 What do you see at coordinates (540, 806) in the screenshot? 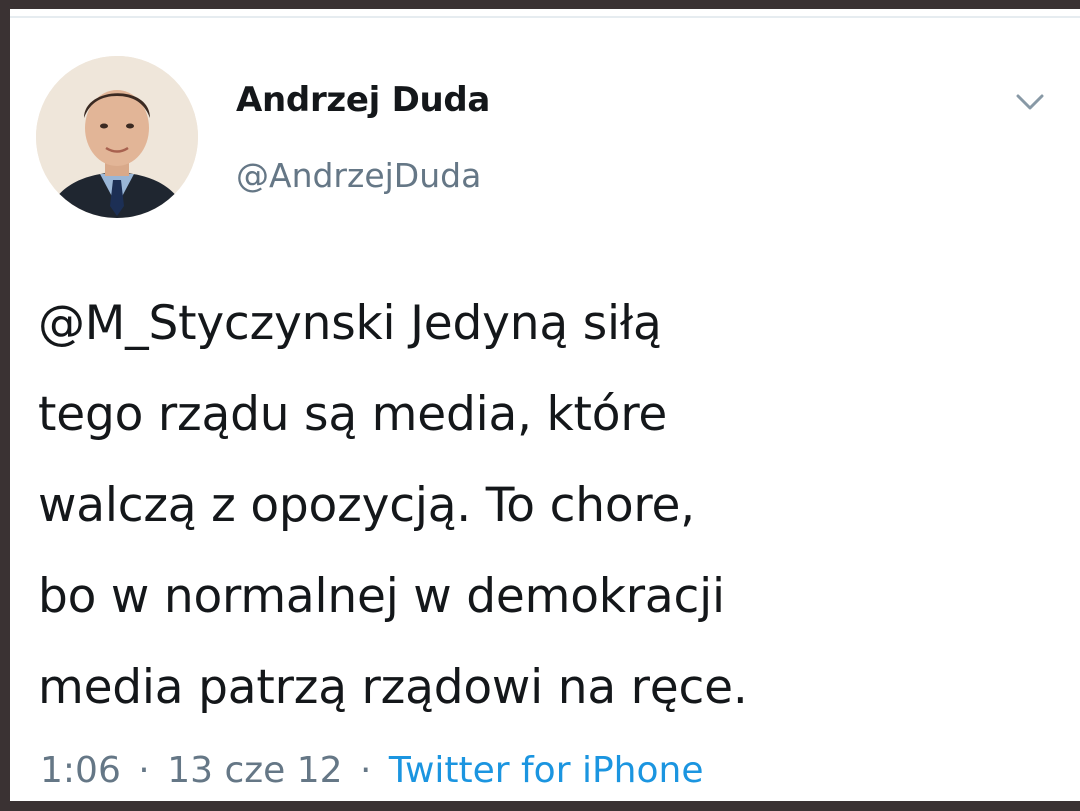
I see `frame-bottom-border` at bounding box center [540, 806].